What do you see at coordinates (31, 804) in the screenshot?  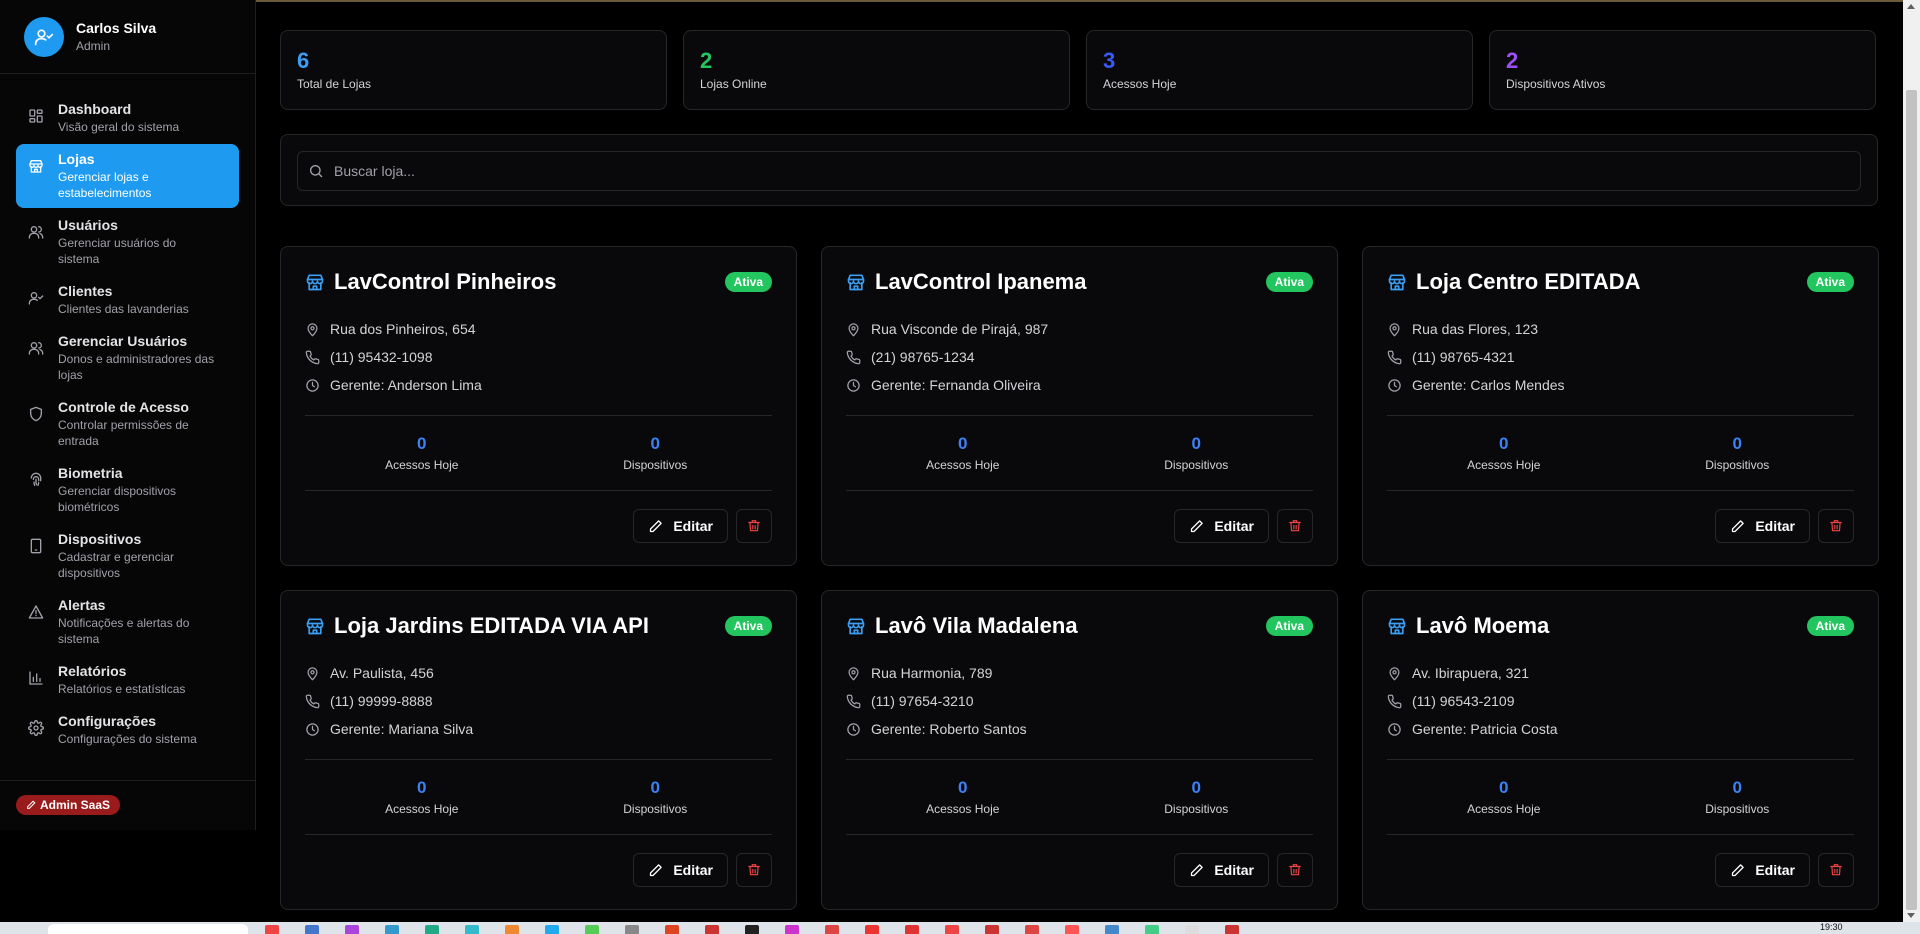 I see `pencil-icon` at bounding box center [31, 804].